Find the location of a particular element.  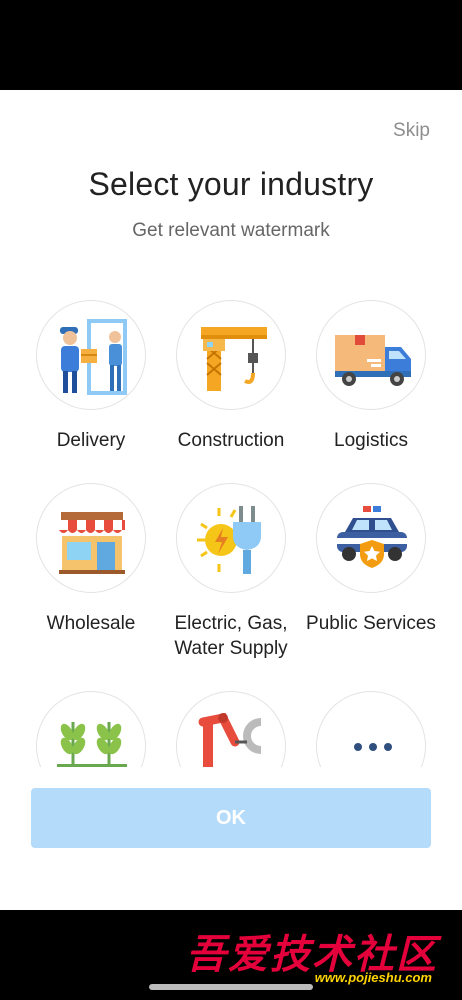

industry-label: Wholesale is located at coordinates (91, 623).